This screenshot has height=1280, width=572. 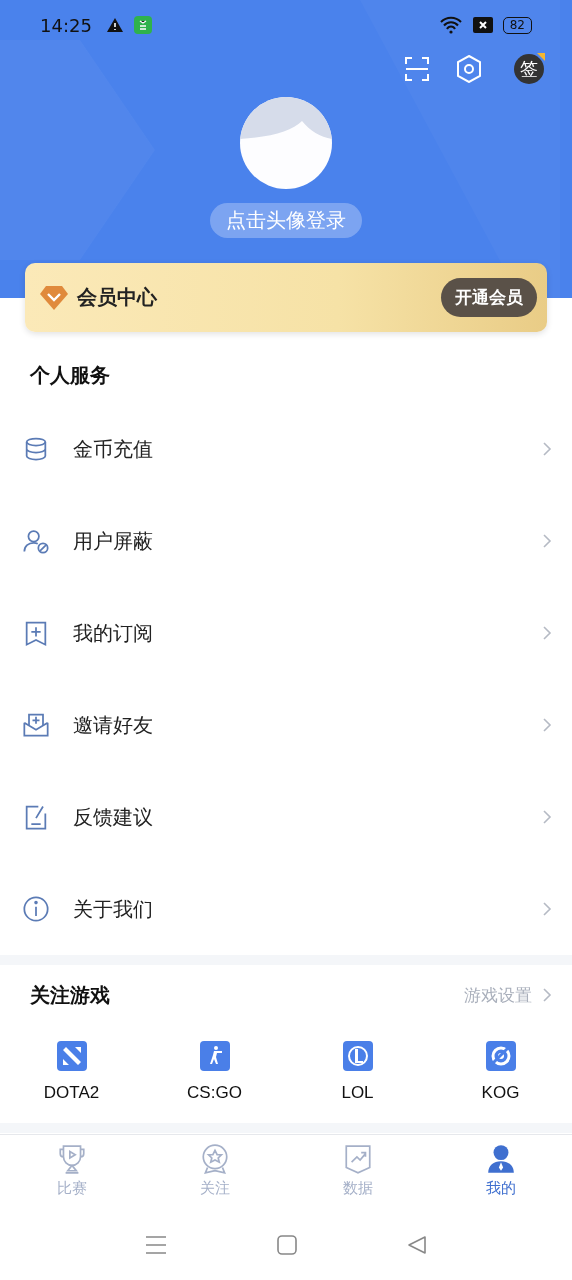 What do you see at coordinates (142, 25) in the screenshot?
I see `app-notification-icon` at bounding box center [142, 25].